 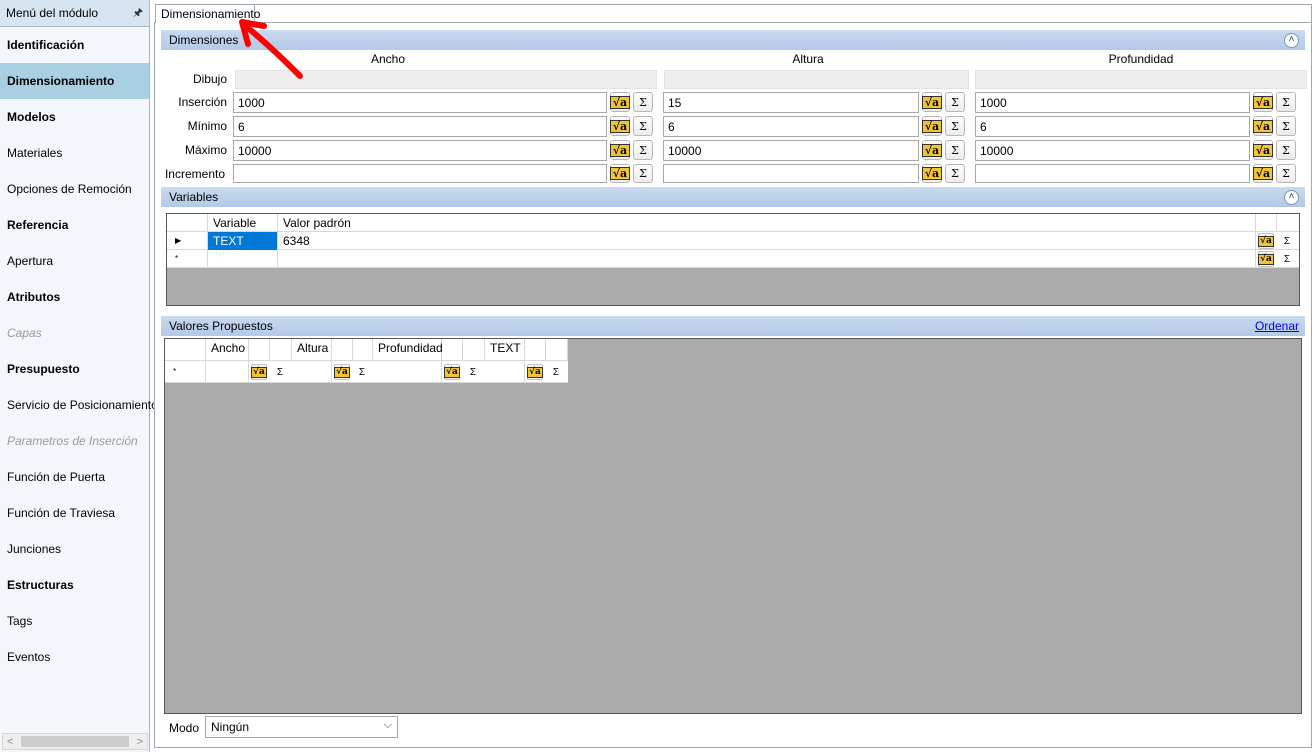 What do you see at coordinates (388, 725) in the screenshot?
I see `chevron-down-icon: ⌵` at bounding box center [388, 725].